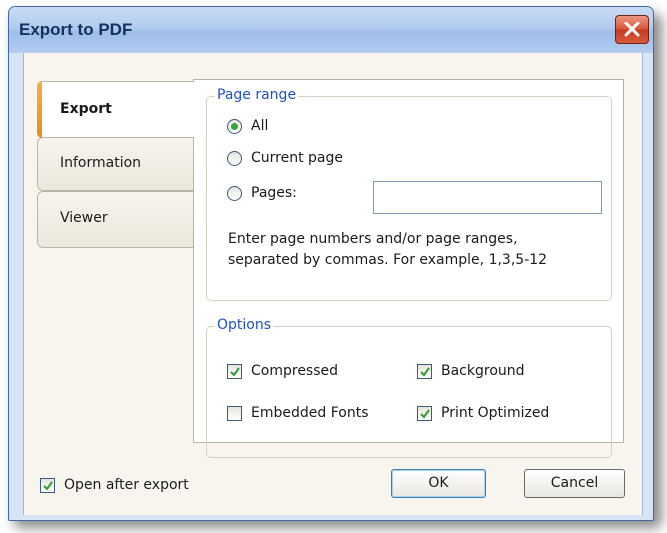 The image size is (667, 533). I want to click on tab-information: Information, so click(115, 164).